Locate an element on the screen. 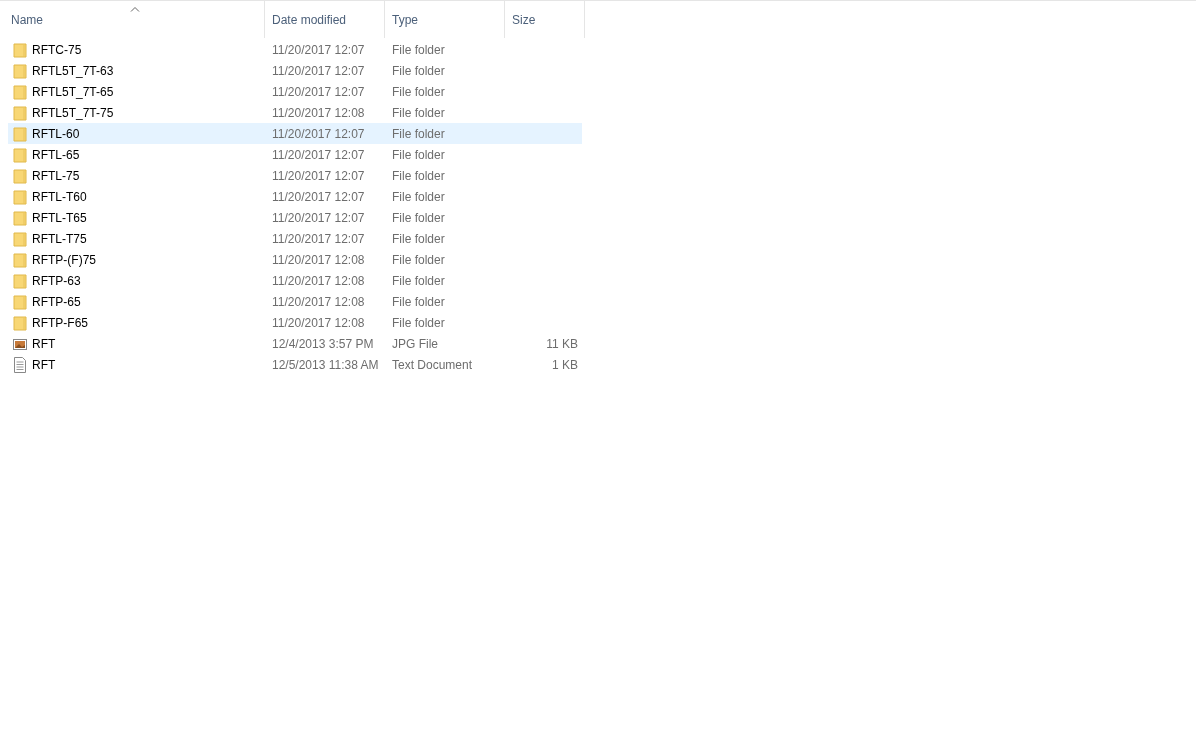 The image size is (1196, 738). file-row: RFTL5T_7T-63 11/20/2017 12:07 File folder is located at coordinates (295, 70).